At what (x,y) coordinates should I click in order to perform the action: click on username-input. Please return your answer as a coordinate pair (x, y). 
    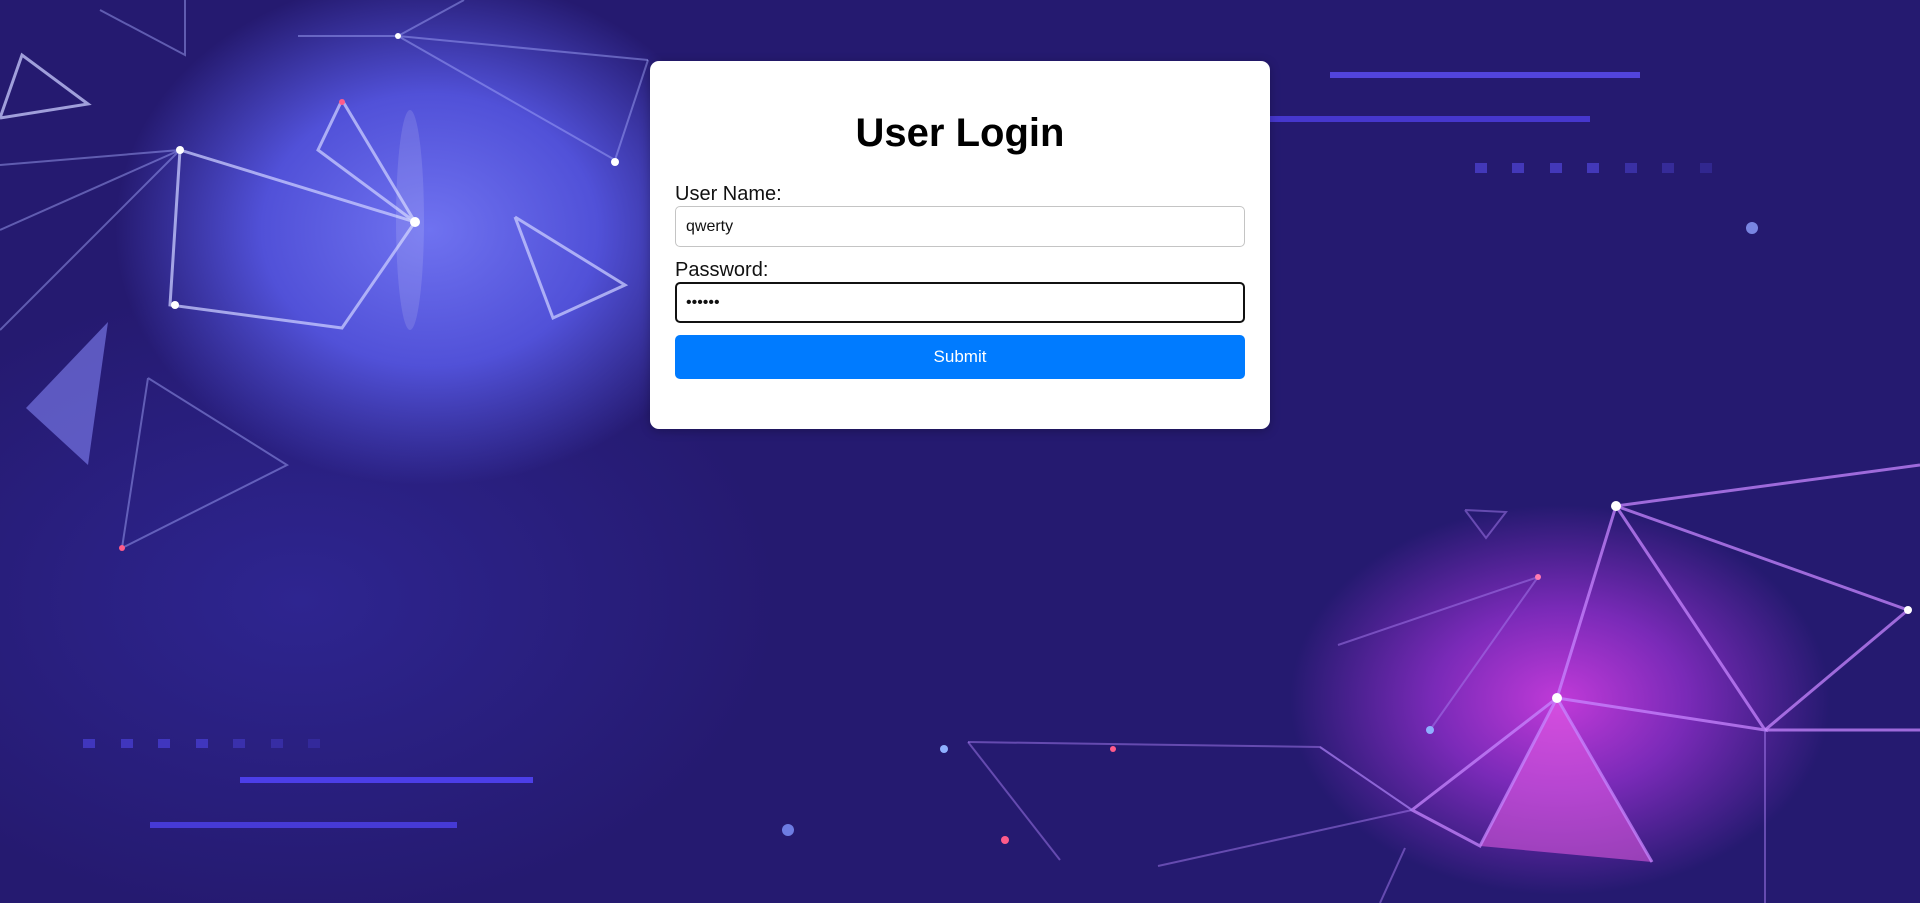
    Looking at the image, I should click on (960, 226).